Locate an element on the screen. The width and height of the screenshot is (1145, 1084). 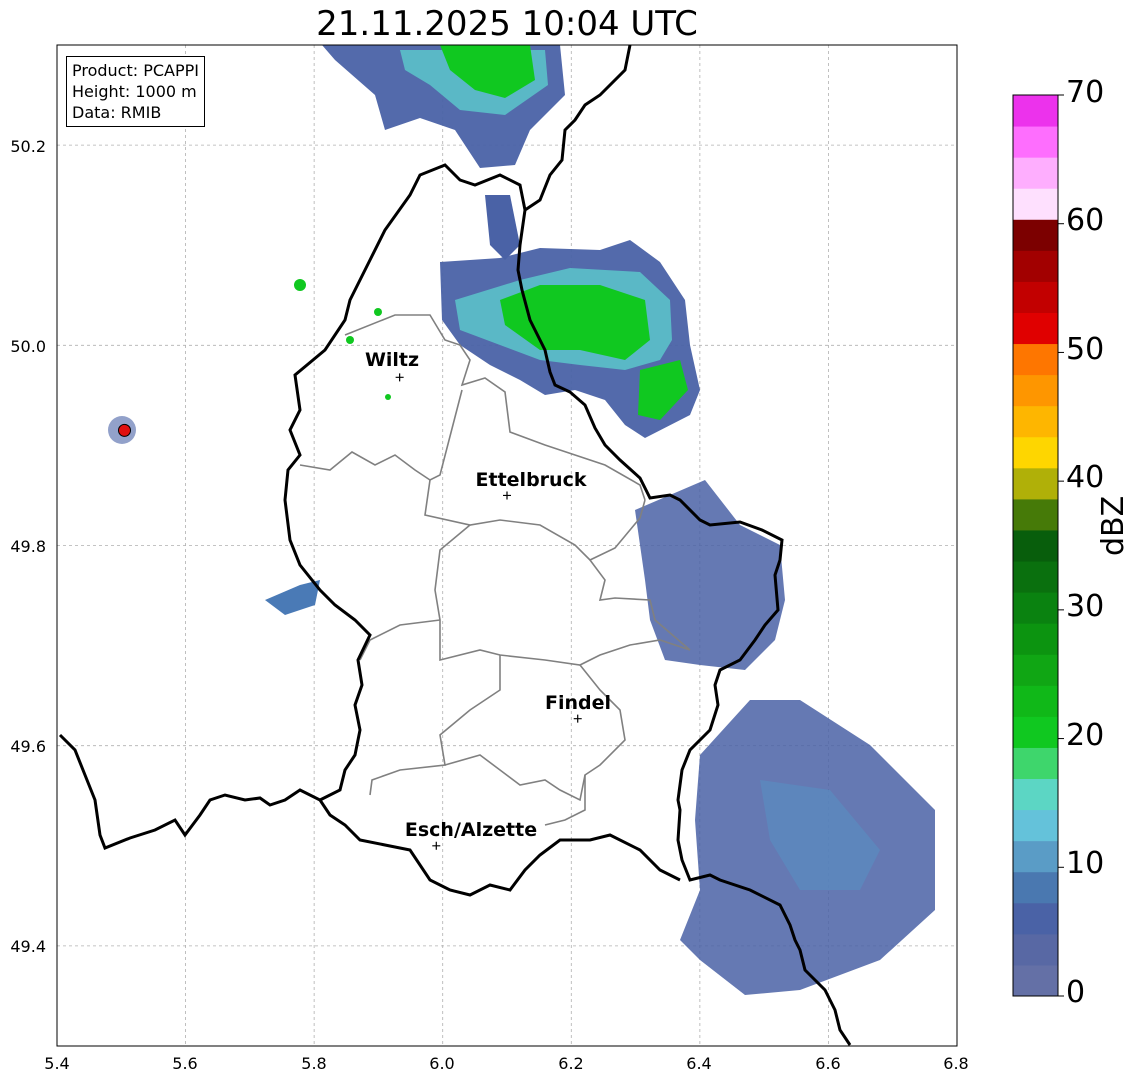
colorbar-tick-label: 0 is located at coordinates (1076, 992).